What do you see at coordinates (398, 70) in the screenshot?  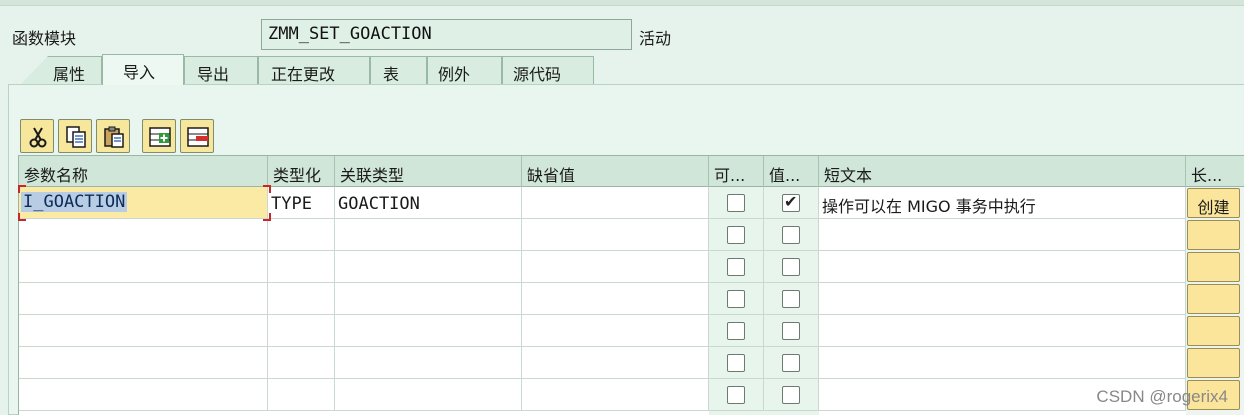 I see `tab-tables: 表` at bounding box center [398, 70].